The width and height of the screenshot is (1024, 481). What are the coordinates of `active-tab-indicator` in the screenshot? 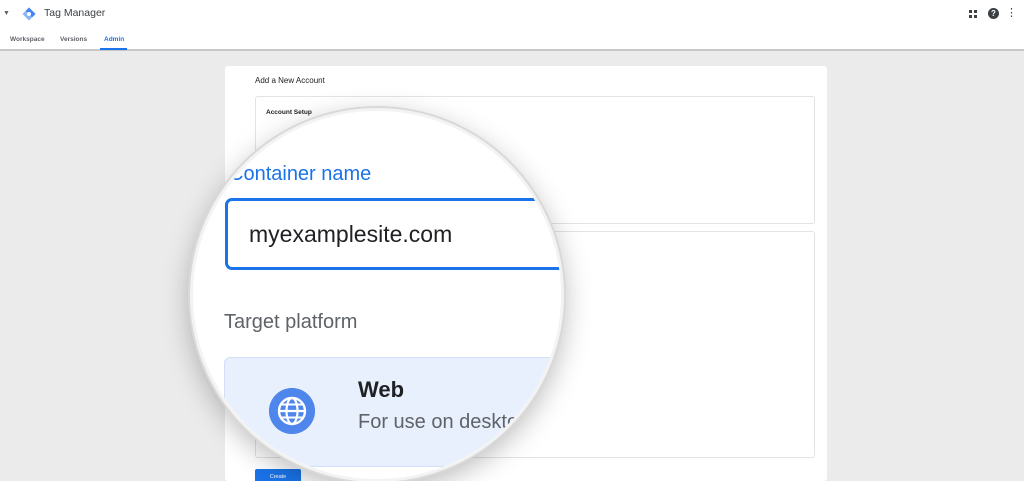 It's located at (113, 49).